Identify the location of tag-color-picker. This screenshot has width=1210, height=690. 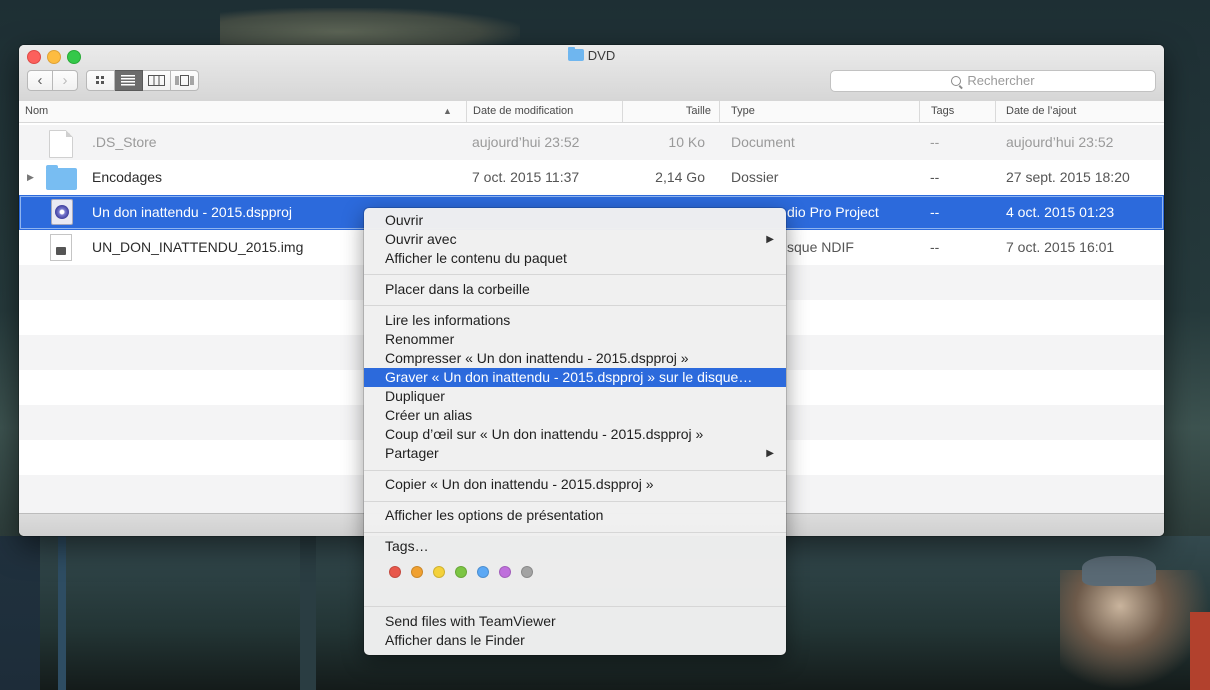
(461, 573).